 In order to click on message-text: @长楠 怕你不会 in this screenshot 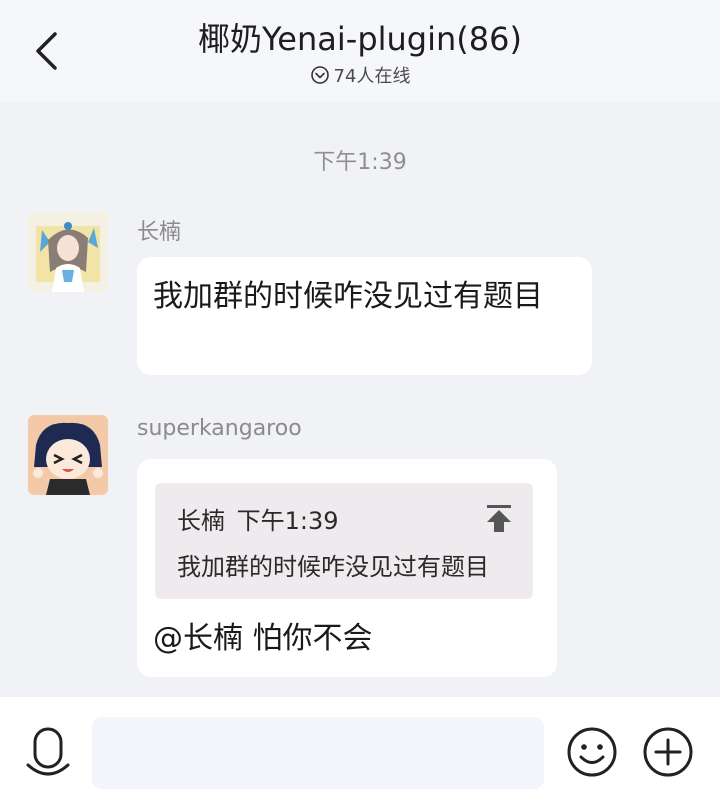, I will do `click(263, 638)`.